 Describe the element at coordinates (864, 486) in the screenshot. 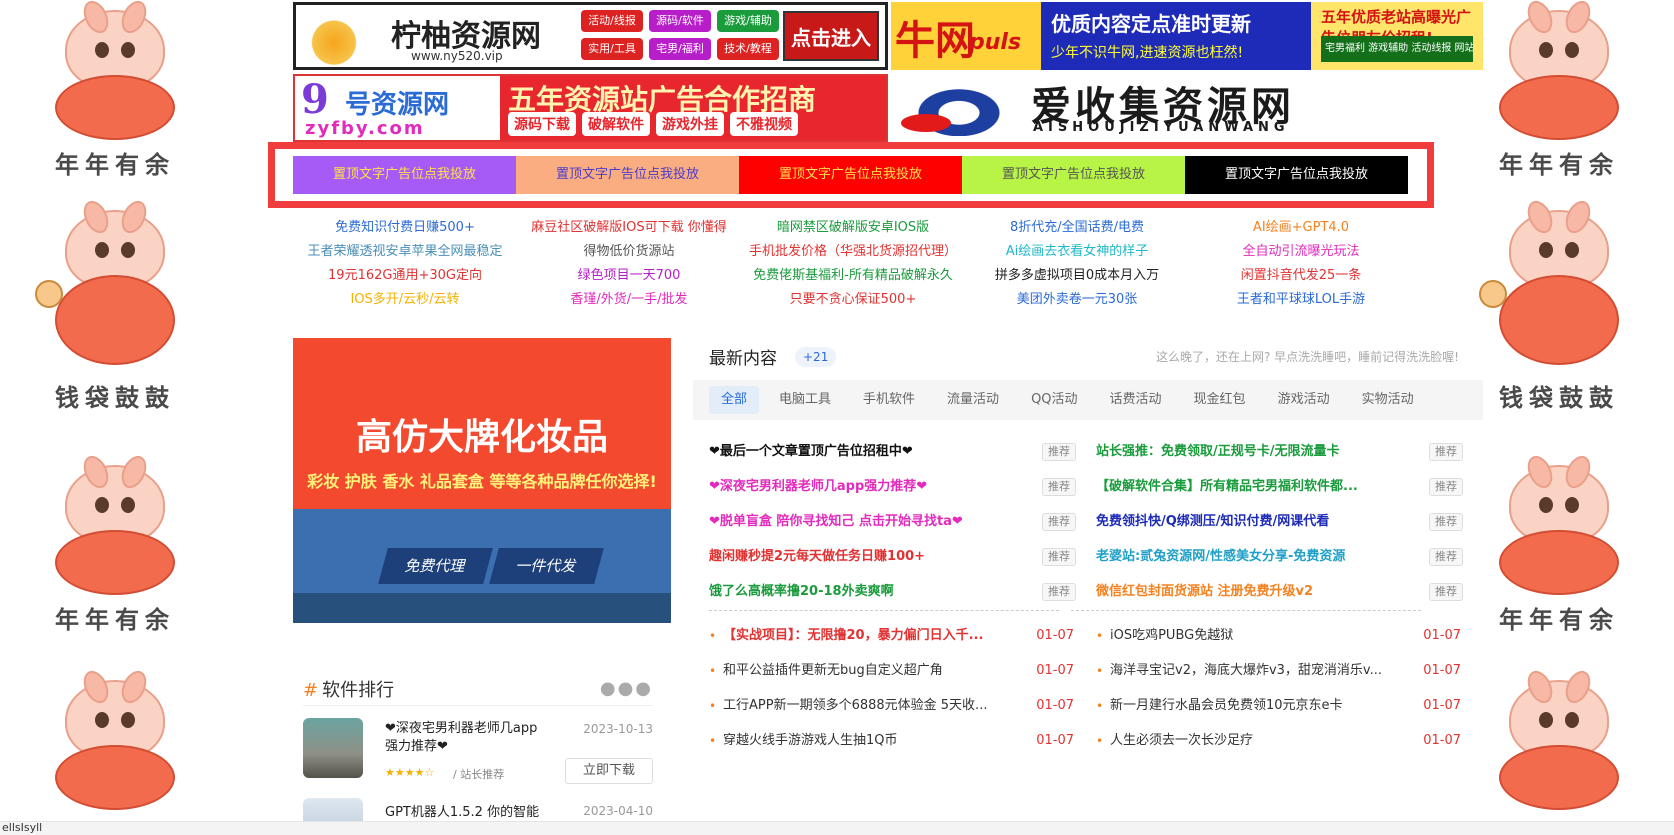

I see `pinned-title: ❤深夜宅男利器老师几app强力推荐❤` at that location.